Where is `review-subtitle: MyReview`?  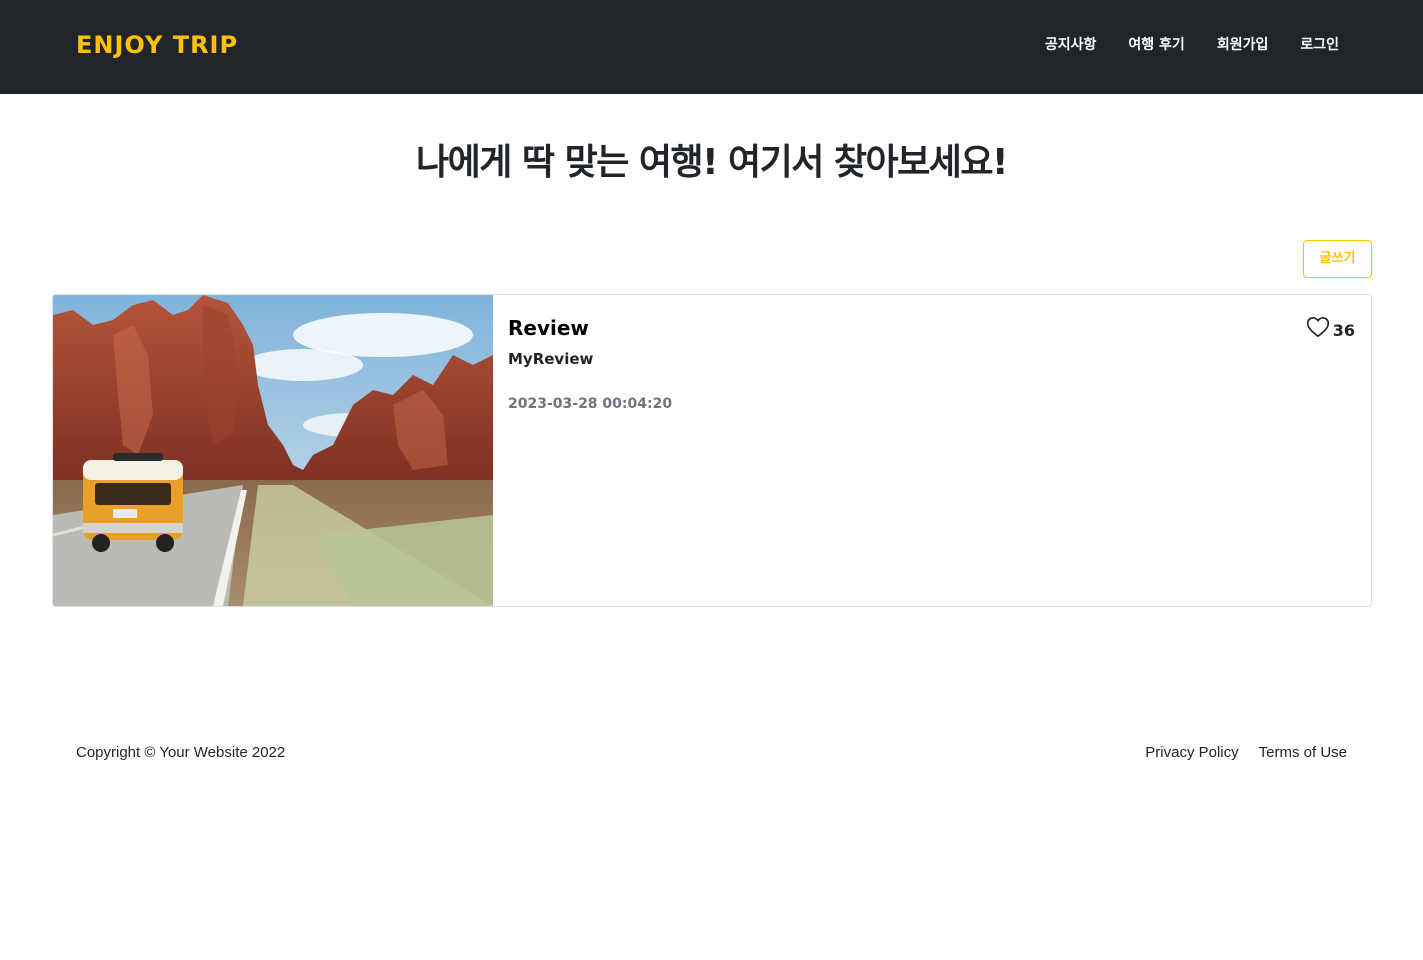 review-subtitle: MyReview is located at coordinates (551, 359).